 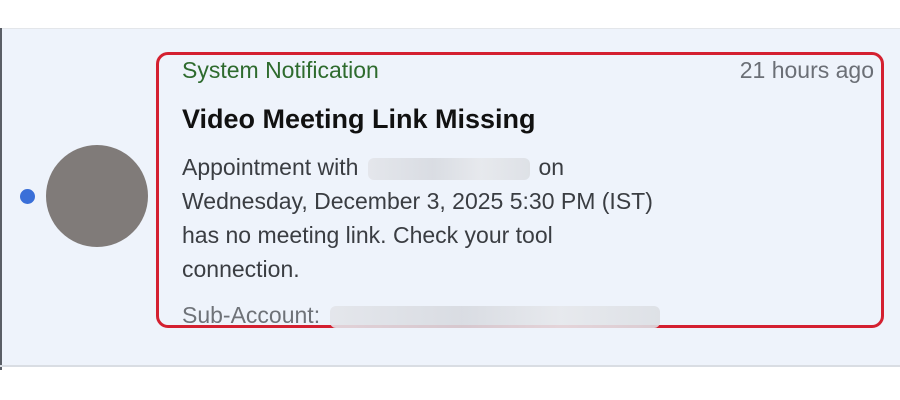 I want to click on body-text-on: on, so click(x=551, y=167).